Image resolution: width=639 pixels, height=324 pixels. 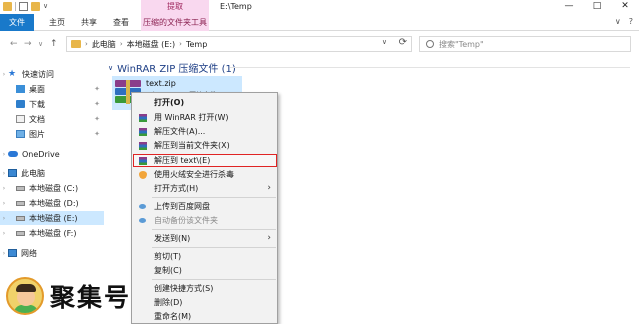 I want to click on menu-item-upload-baidu: 上传到百度网盘, so click(x=205, y=206).